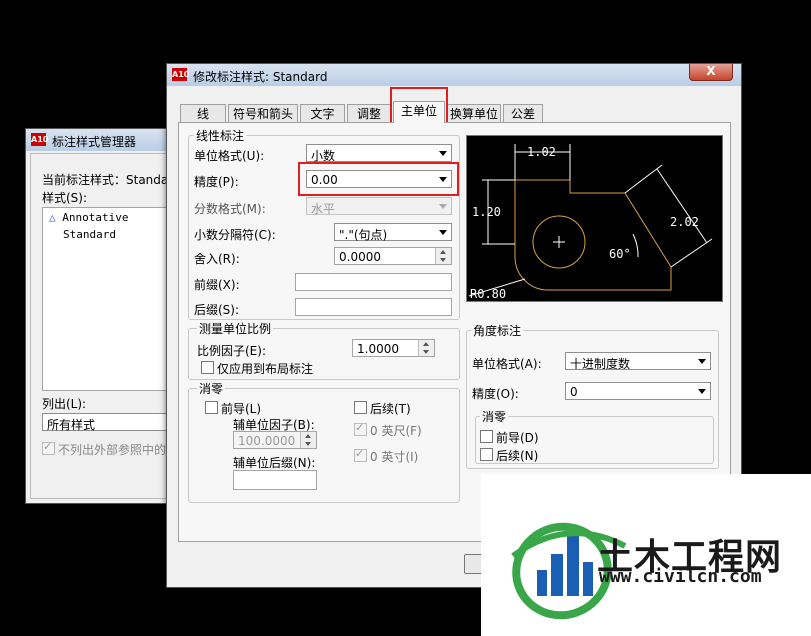 The width and height of the screenshot is (811, 636). What do you see at coordinates (486, 212) in the screenshot?
I see `dim-left-label: 1.20` at bounding box center [486, 212].